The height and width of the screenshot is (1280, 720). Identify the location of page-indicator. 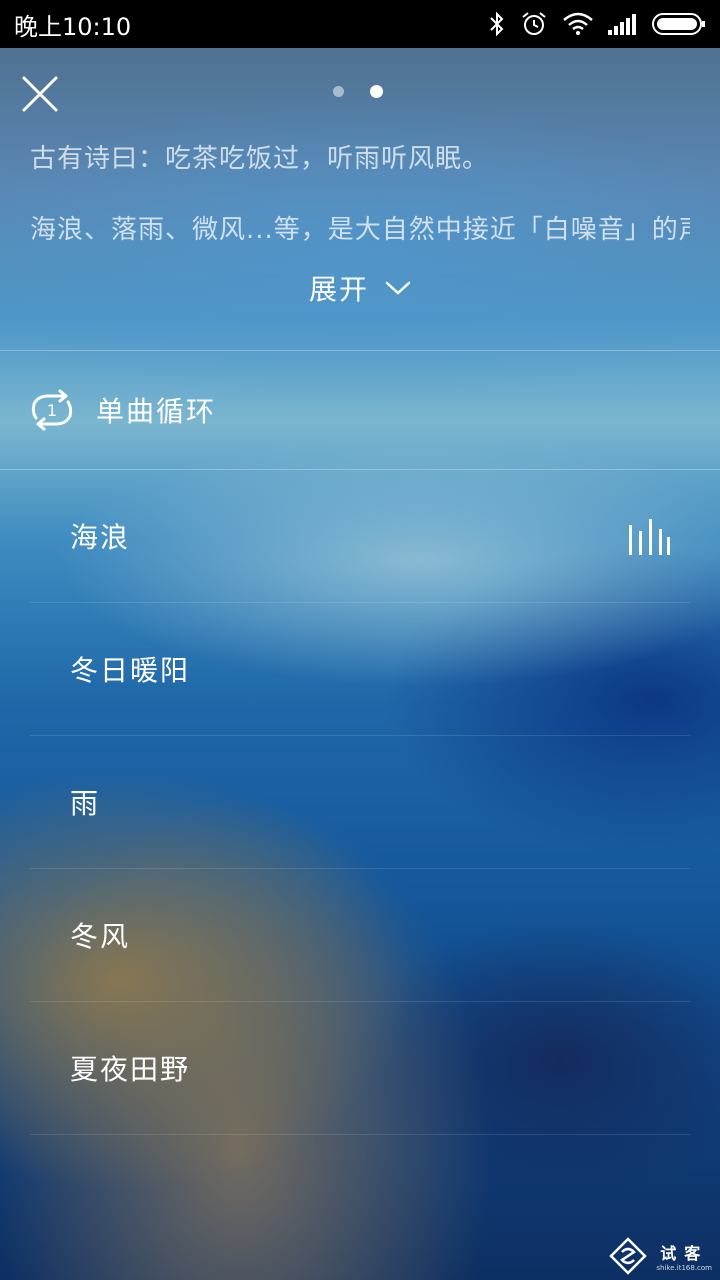
(358, 91).